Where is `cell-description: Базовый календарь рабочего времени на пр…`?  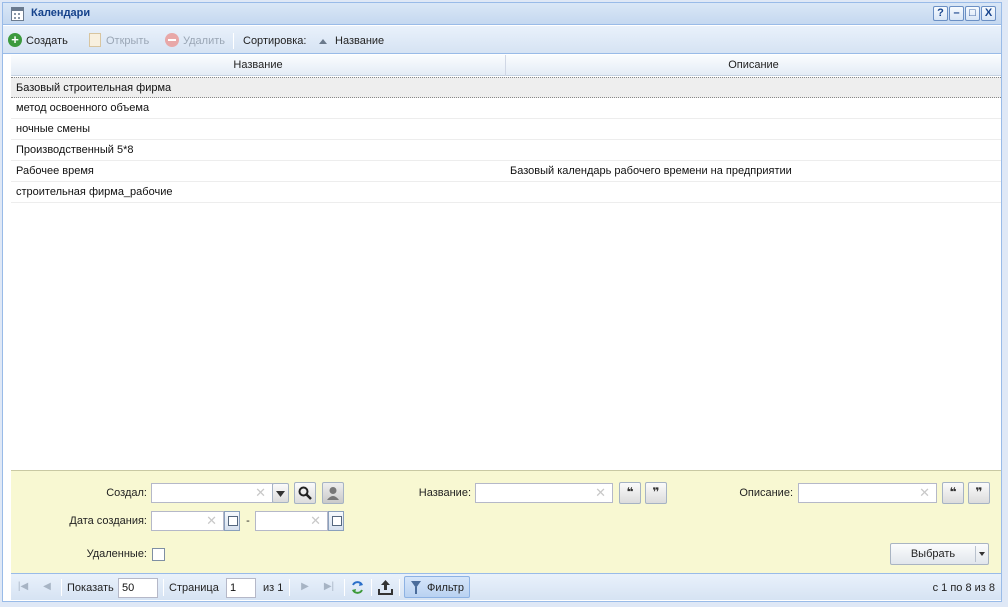 cell-description: Базовый календарь рабочего времени на пр… is located at coordinates (651, 171).